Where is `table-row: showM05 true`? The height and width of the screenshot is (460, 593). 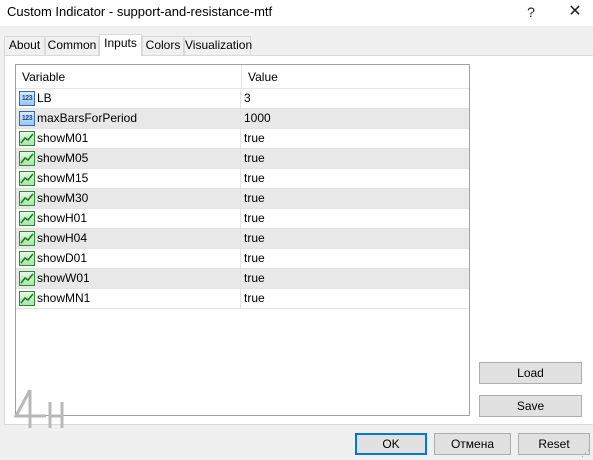 table-row: showM05 true is located at coordinates (242, 159).